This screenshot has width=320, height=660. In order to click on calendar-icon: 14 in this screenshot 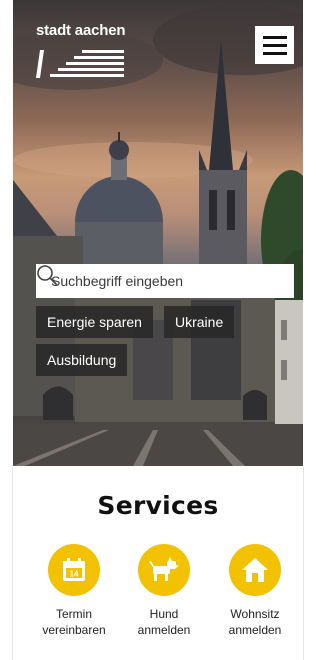, I will do `click(74, 569)`.